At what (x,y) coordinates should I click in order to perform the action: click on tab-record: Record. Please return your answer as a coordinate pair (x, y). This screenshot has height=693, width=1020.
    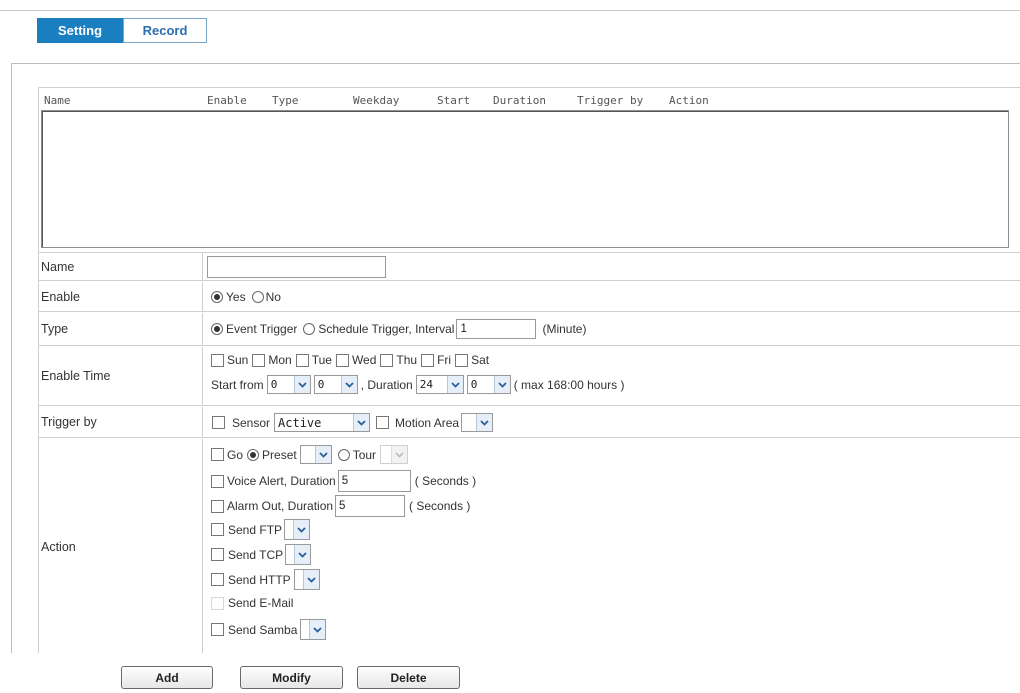
    Looking at the image, I should click on (165, 30).